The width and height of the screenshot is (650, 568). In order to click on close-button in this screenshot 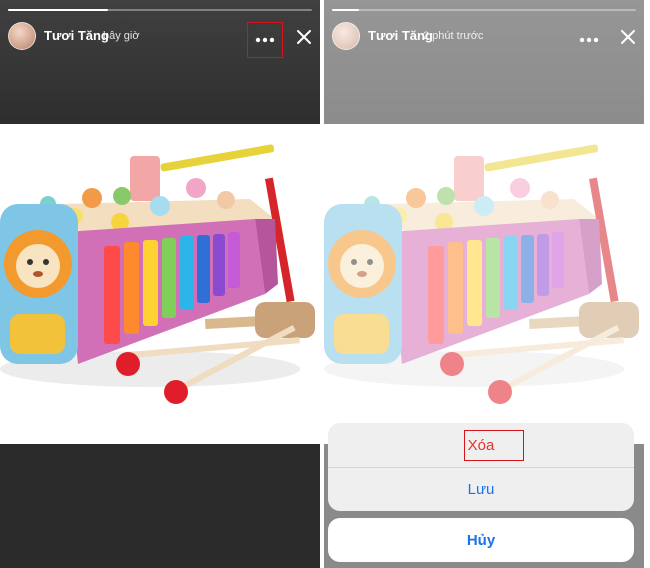, I will do `click(304, 37)`.